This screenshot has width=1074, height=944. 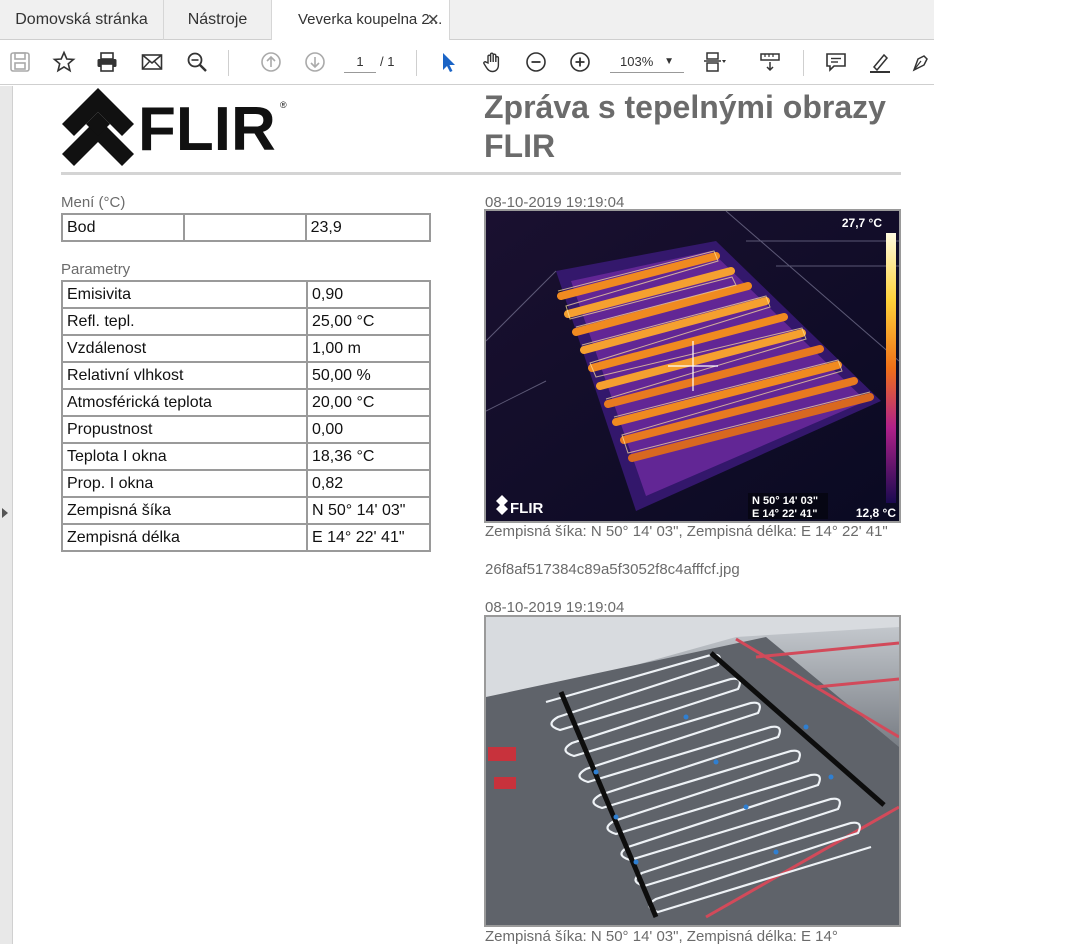 I want to click on param-value: 1,00 m, so click(x=368, y=348).